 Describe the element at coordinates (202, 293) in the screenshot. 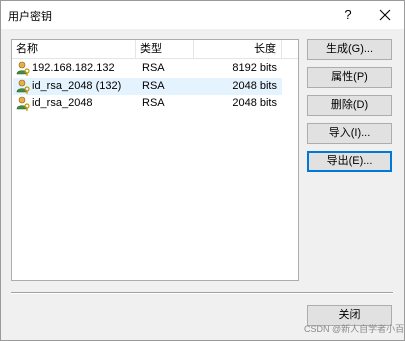

I see `divider` at that location.